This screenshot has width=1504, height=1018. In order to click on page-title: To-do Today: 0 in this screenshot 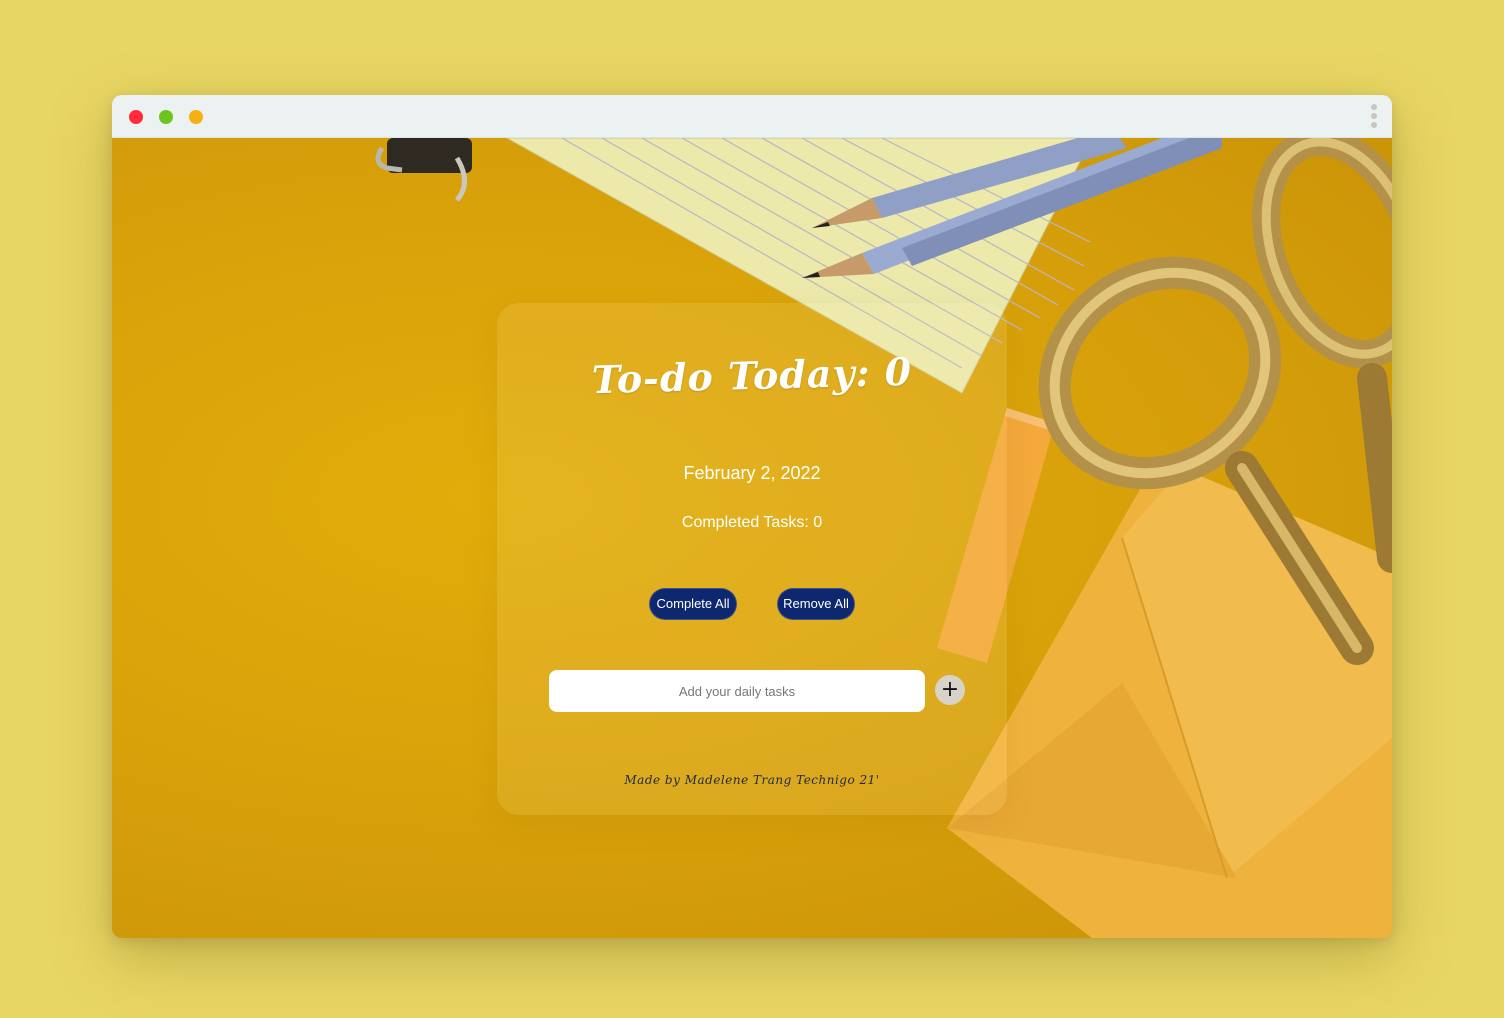, I will do `click(752, 375)`.